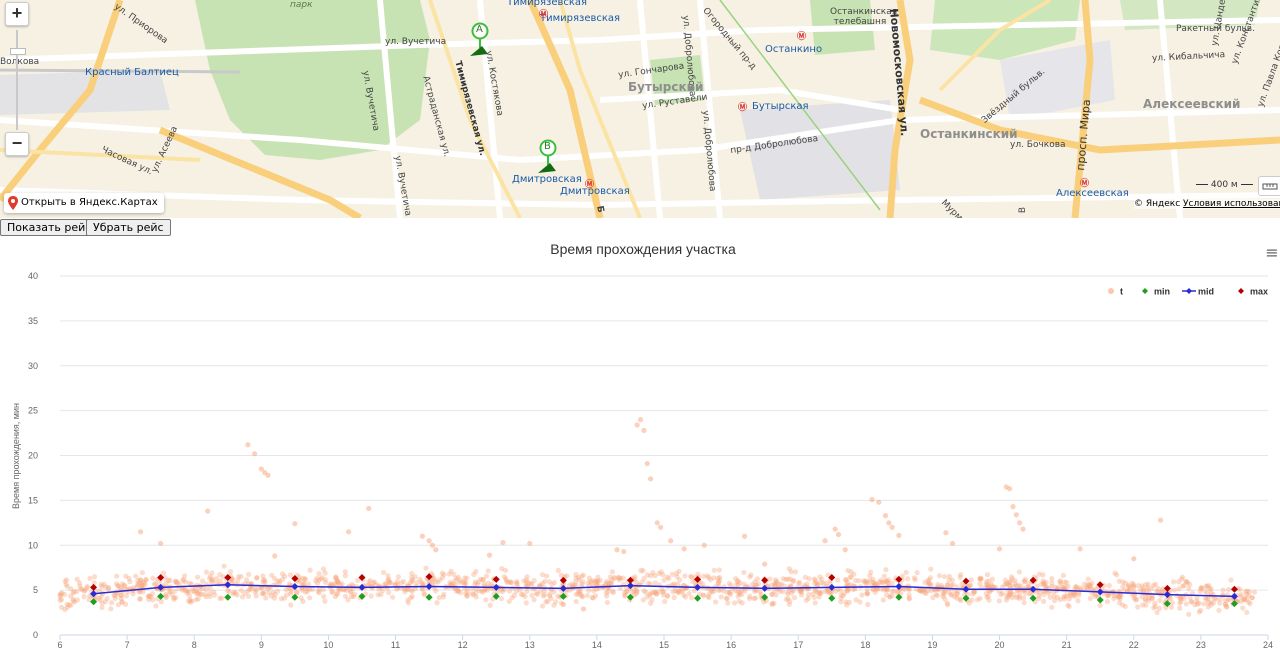 This screenshot has width=1280, height=656. I want to click on remove-trip-button: Убрать рейс, so click(128, 227).